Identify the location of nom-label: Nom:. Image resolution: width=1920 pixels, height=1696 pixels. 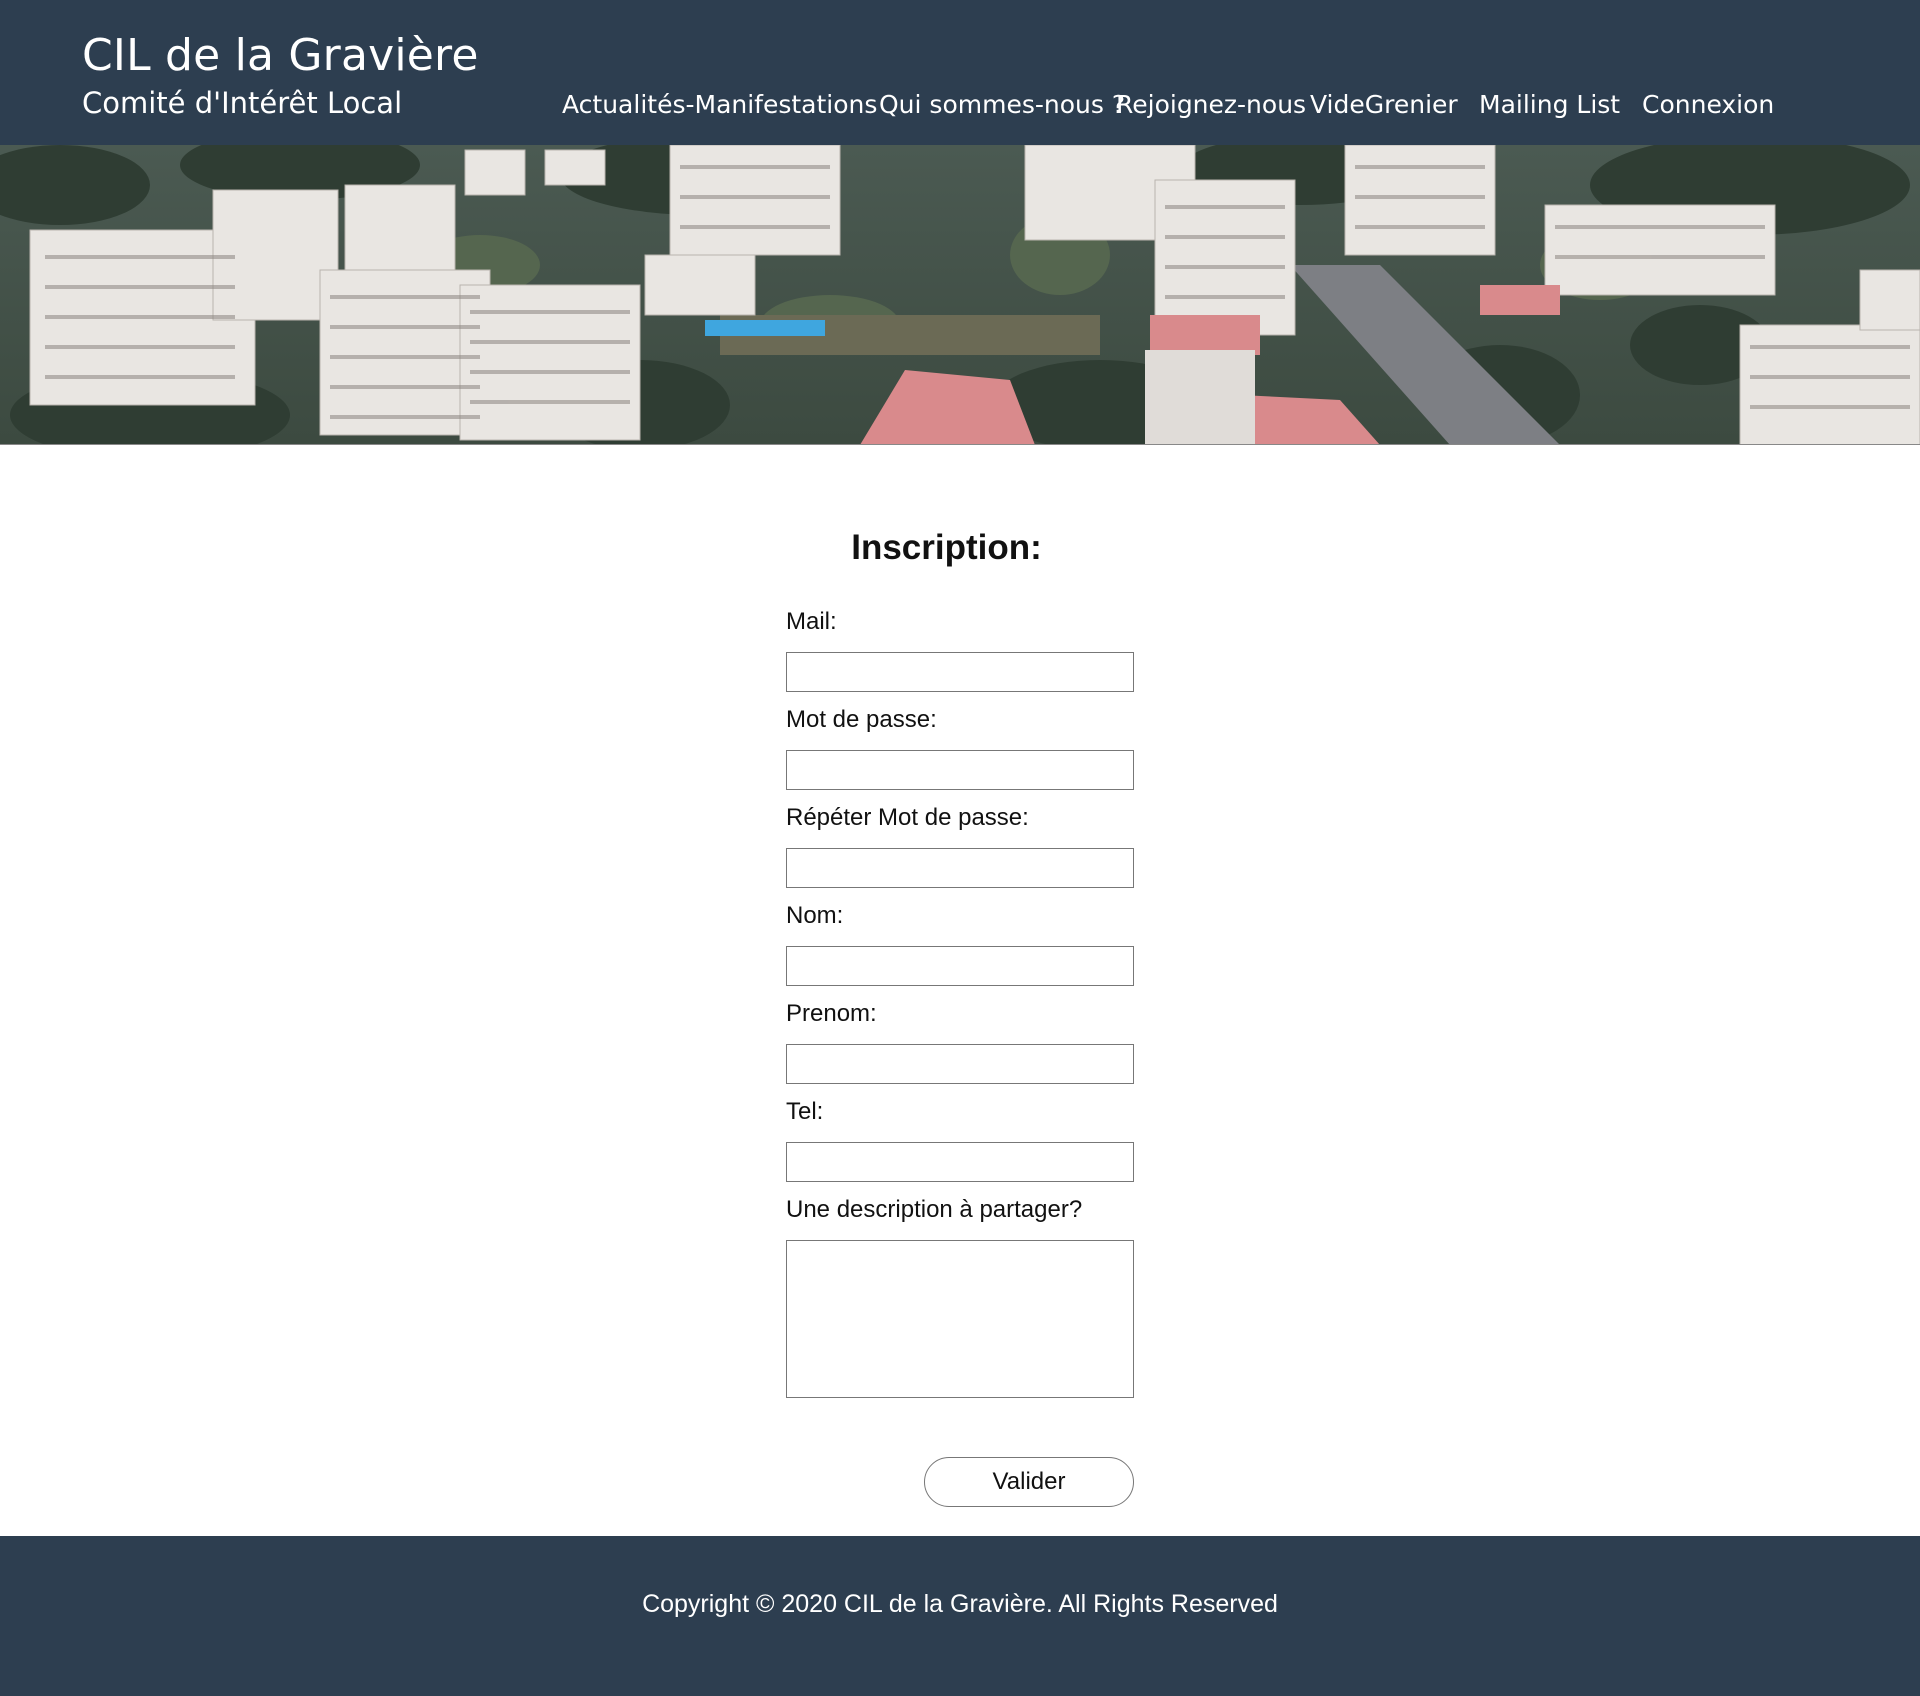
(815, 915).